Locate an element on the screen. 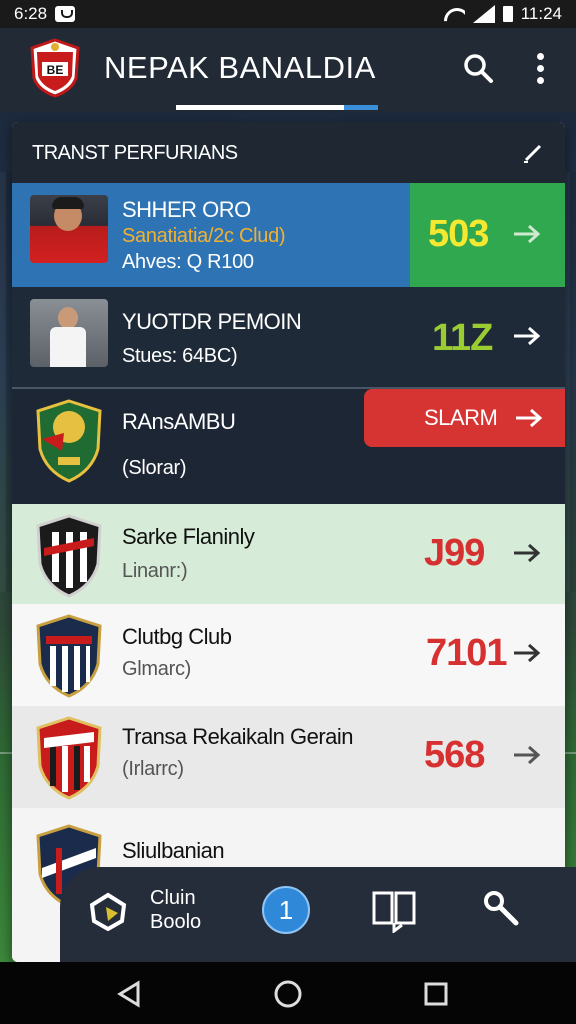  club-status: Glmarc) is located at coordinates (157, 669).